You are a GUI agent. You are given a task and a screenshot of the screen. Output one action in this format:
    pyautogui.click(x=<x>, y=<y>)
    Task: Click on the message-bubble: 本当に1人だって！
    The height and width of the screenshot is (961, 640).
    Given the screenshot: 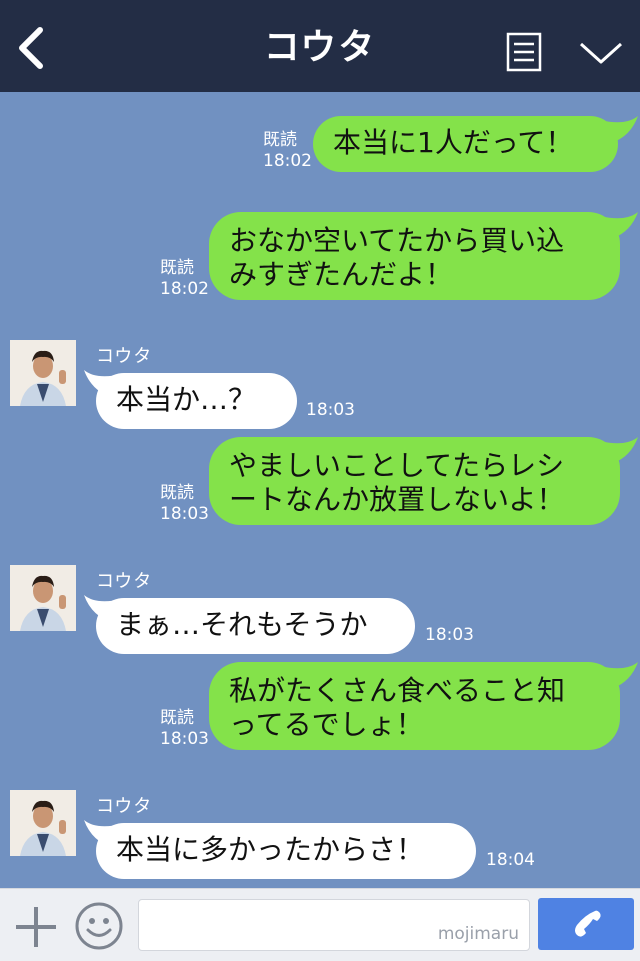 What is the action you would take?
    pyautogui.click(x=465, y=144)
    